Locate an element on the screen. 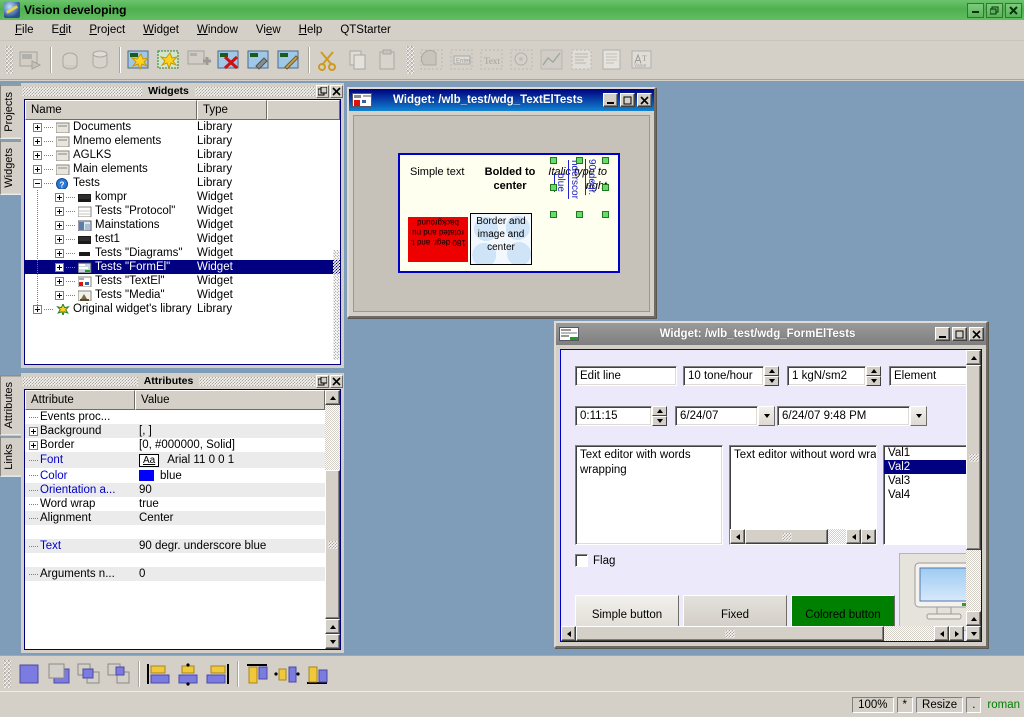  formel-hscroll-track is located at coordinates (909, 633).